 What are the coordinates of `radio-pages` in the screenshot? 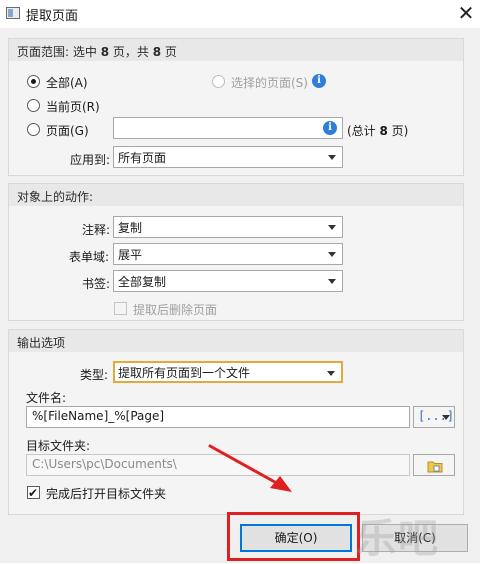 It's located at (33, 129).